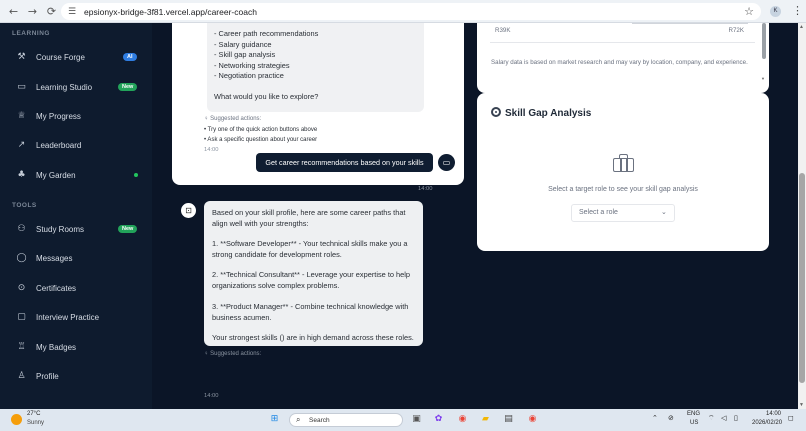 The image size is (806, 431). What do you see at coordinates (21, 86) in the screenshot?
I see `book-icon: ▭` at bounding box center [21, 86].